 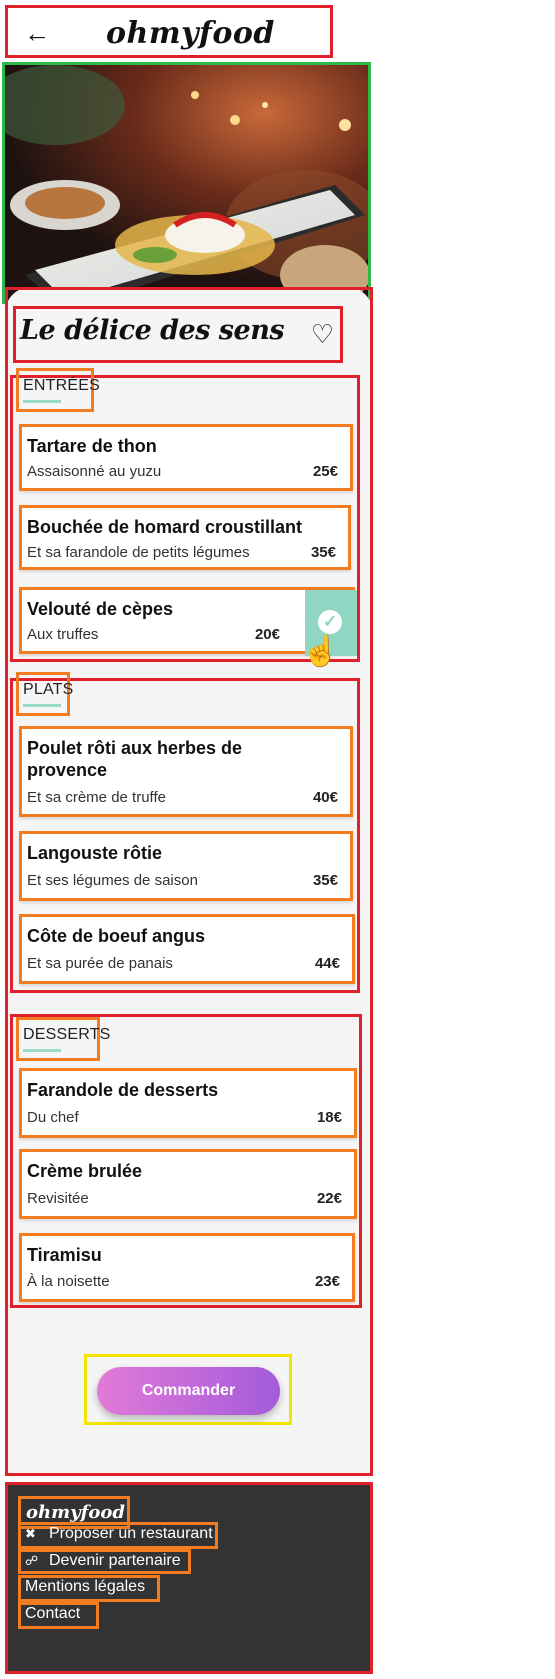 What do you see at coordinates (118, 1535) in the screenshot?
I see `footer-link-propose-restaurant: ✖ Proposer un restaurant` at bounding box center [118, 1535].